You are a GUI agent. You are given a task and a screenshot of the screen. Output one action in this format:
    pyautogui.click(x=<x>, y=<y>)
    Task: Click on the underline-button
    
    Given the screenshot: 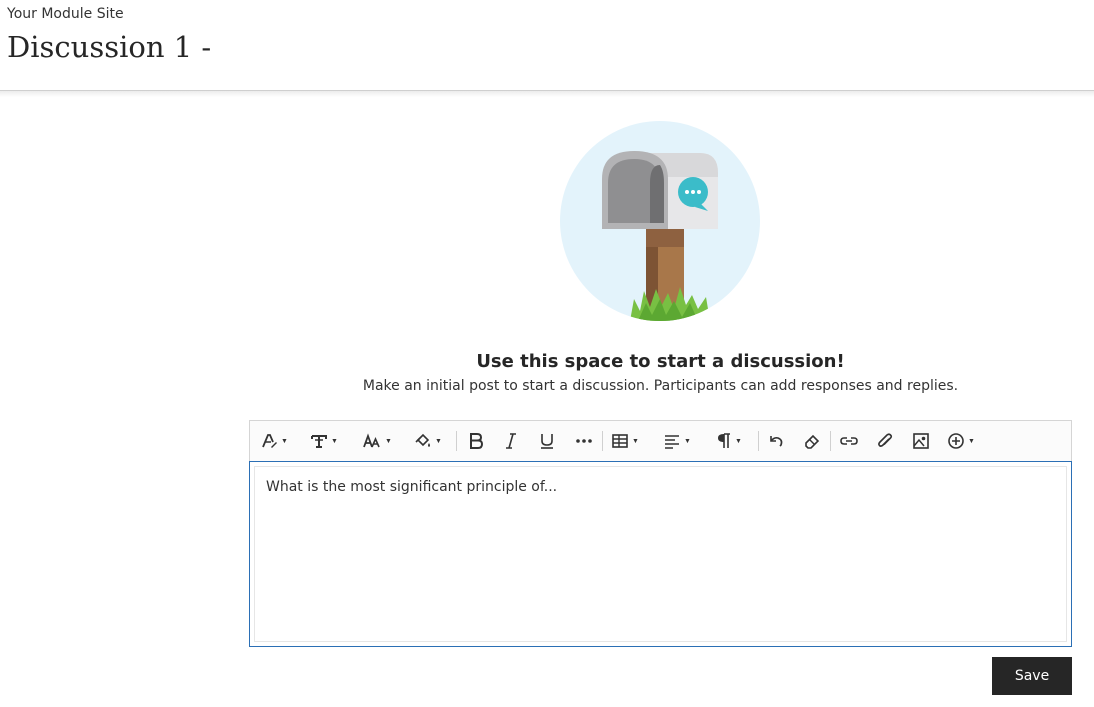 What is the action you would take?
    pyautogui.click(x=547, y=441)
    